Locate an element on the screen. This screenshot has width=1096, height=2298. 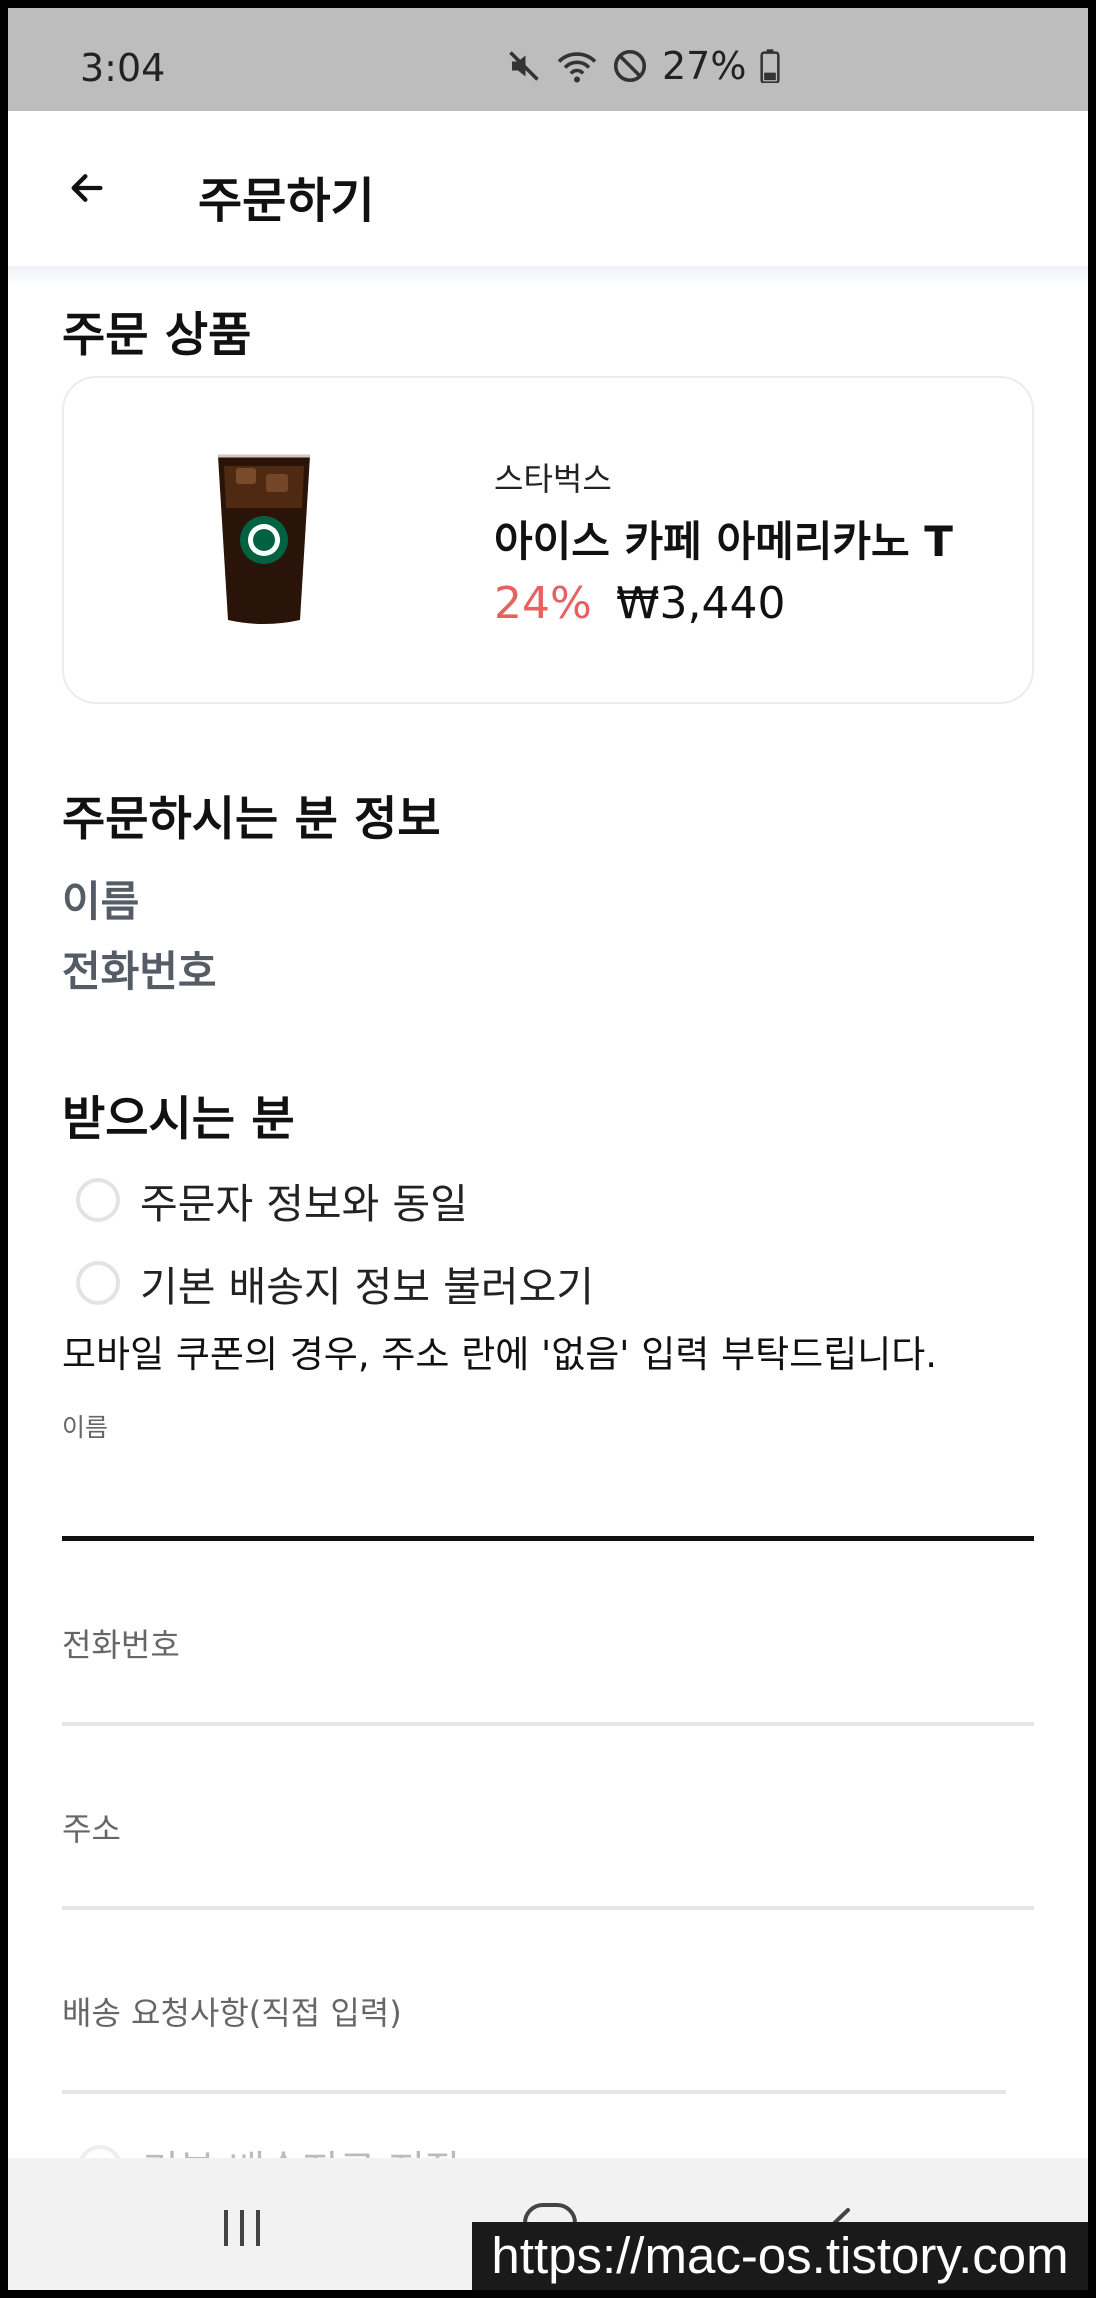
delivery-request-underline is located at coordinates (534, 2092).